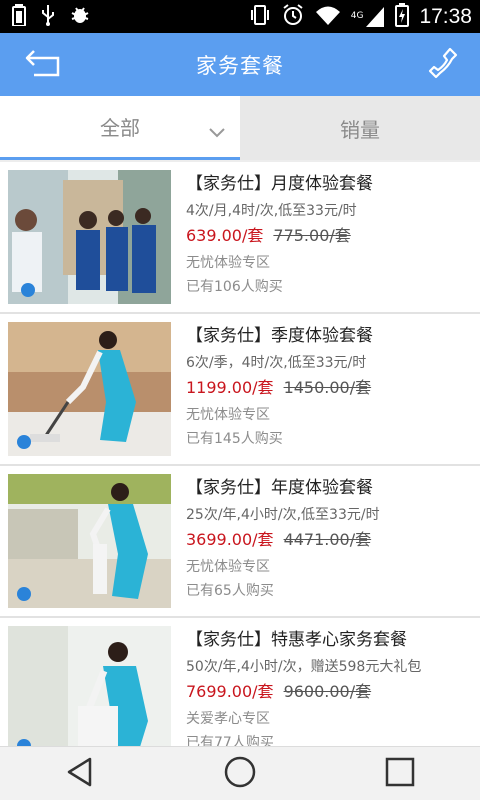 The image size is (480, 800). I want to click on signal-icon: 4G, so click(368, 17).